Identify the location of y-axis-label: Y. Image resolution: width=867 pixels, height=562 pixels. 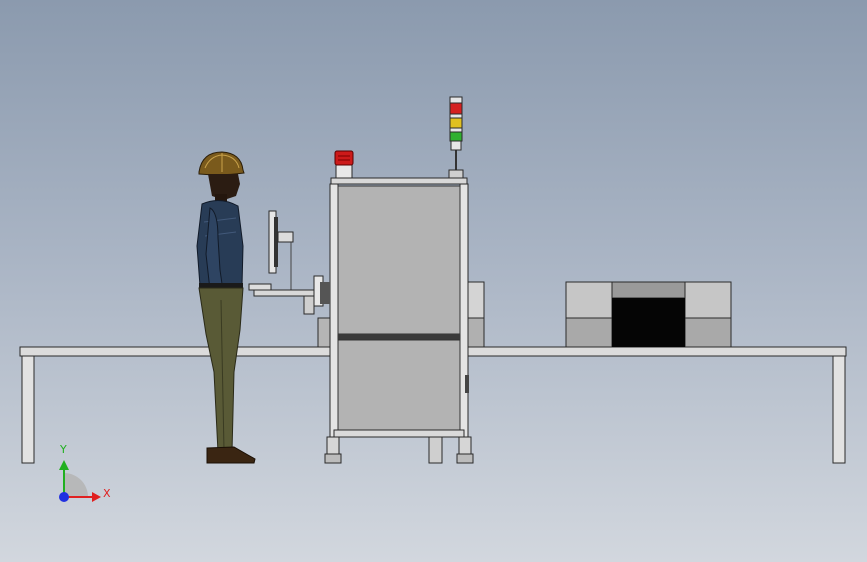
(63, 449).